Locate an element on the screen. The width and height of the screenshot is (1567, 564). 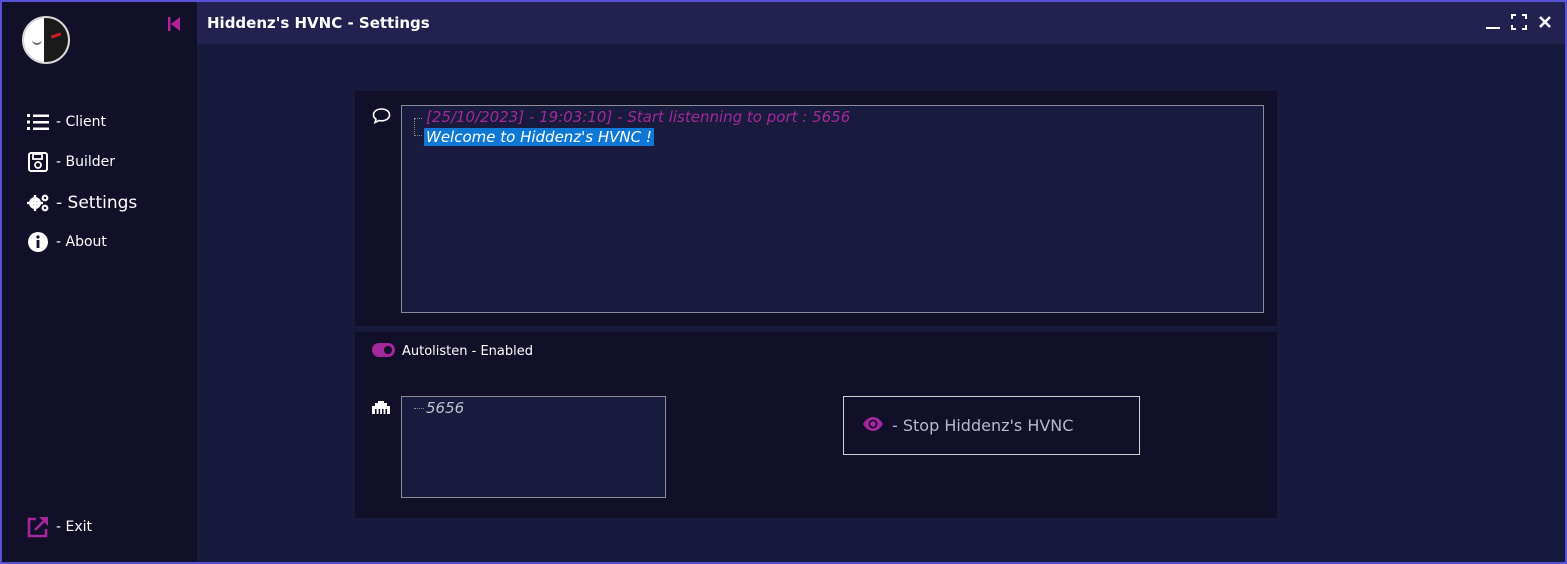
port-value: 5656 is located at coordinates (445, 408).